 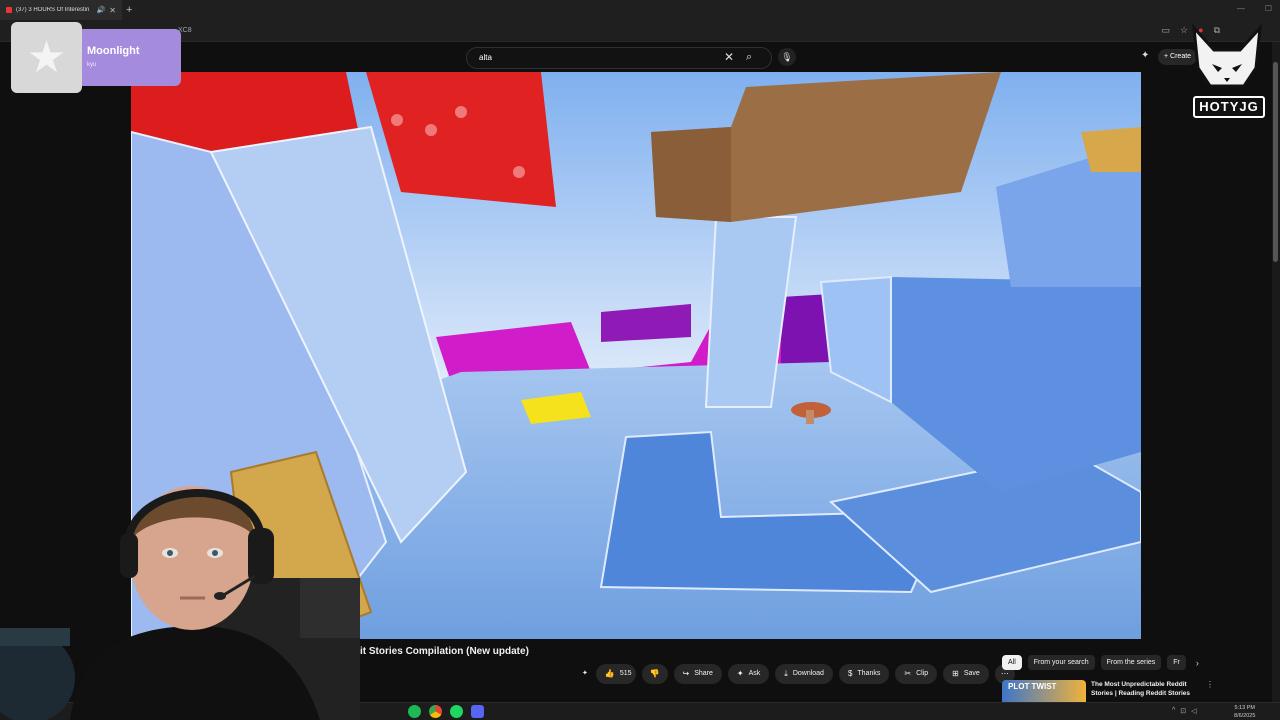 I want to click on save-button: ⊞ Save, so click(x=966, y=674).